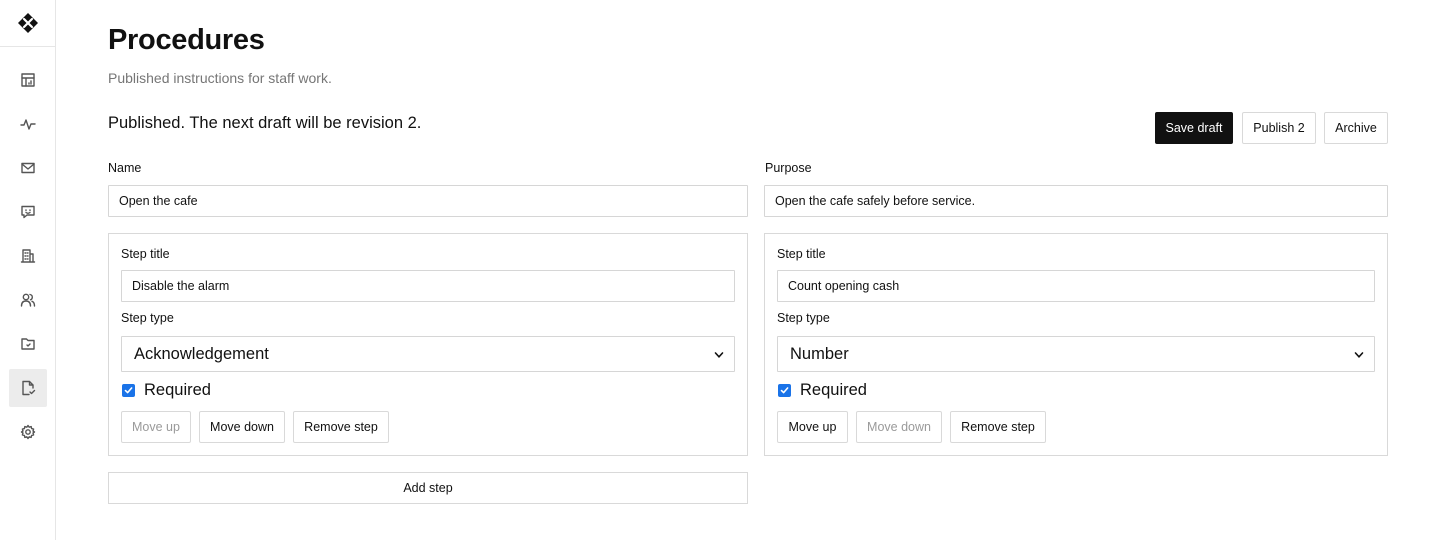 This screenshot has height=540, width=1440. Describe the element at coordinates (201, 353) in the screenshot. I see `step-type-value: Acknowledgement` at that location.